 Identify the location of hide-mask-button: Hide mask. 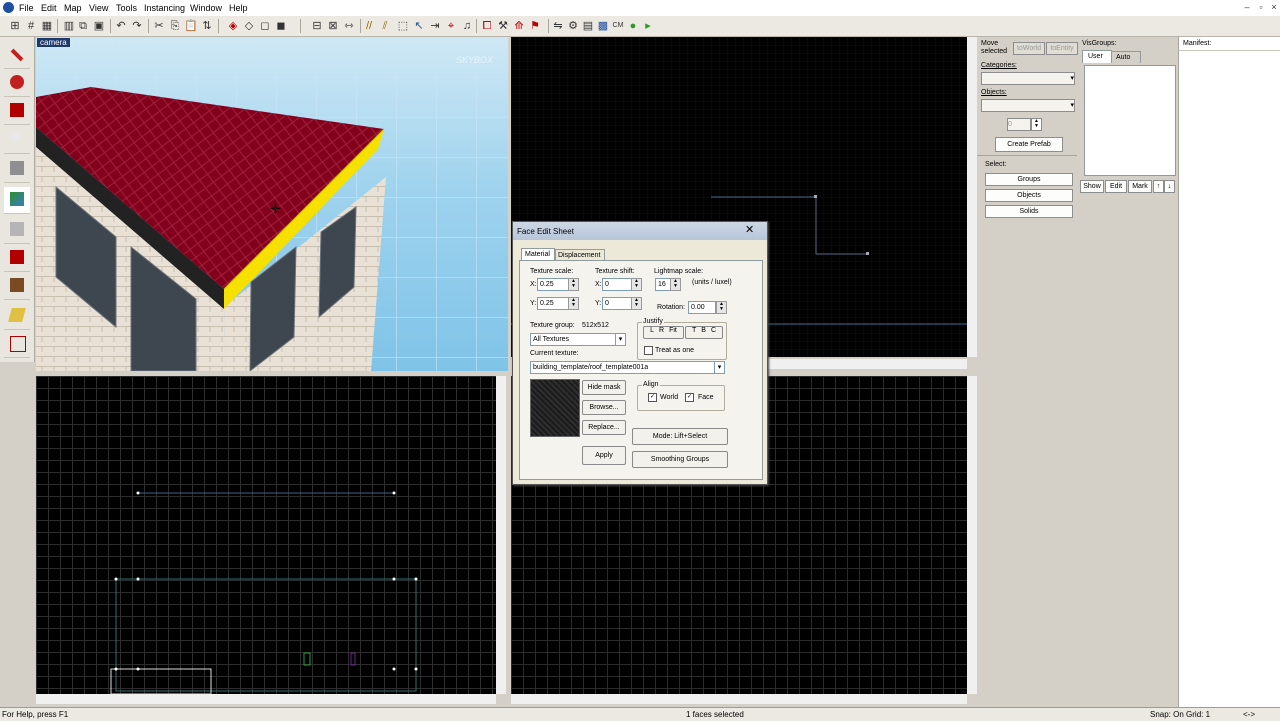
(604, 387).